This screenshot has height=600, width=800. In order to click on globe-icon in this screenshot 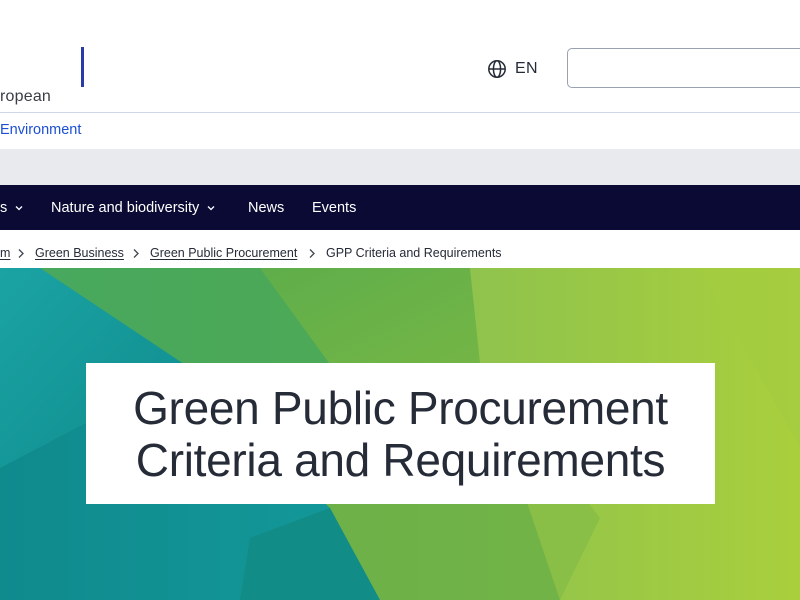, I will do `click(497, 69)`.